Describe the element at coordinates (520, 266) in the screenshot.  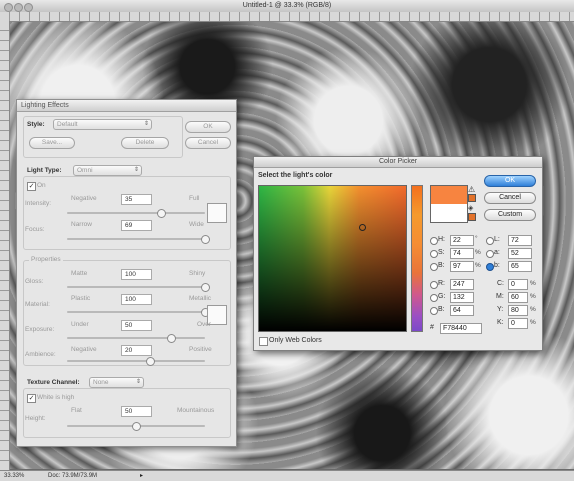
I see `lab-b-field: 65` at that location.